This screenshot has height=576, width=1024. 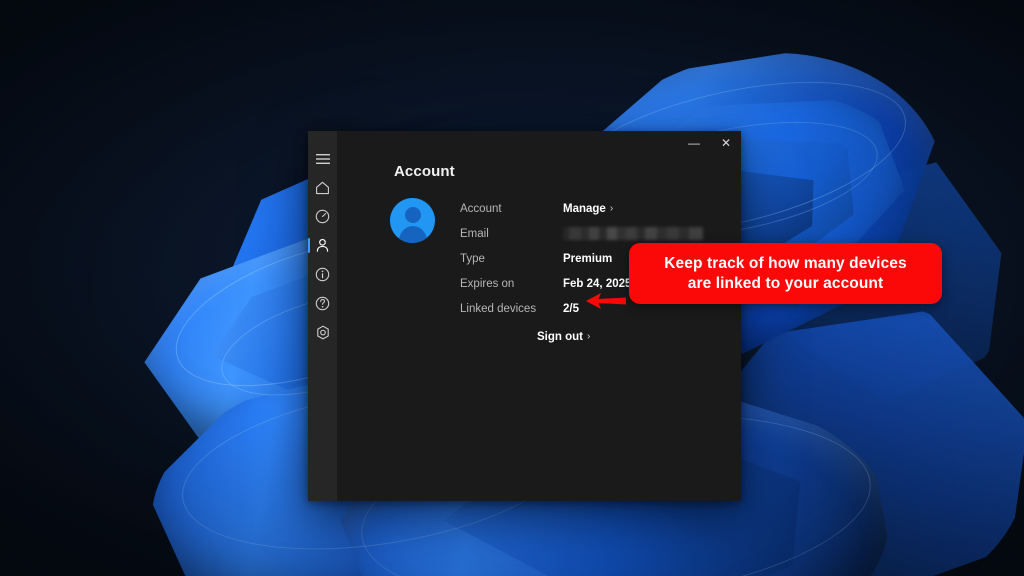 I want to click on info-circle-icon, so click(x=322, y=274).